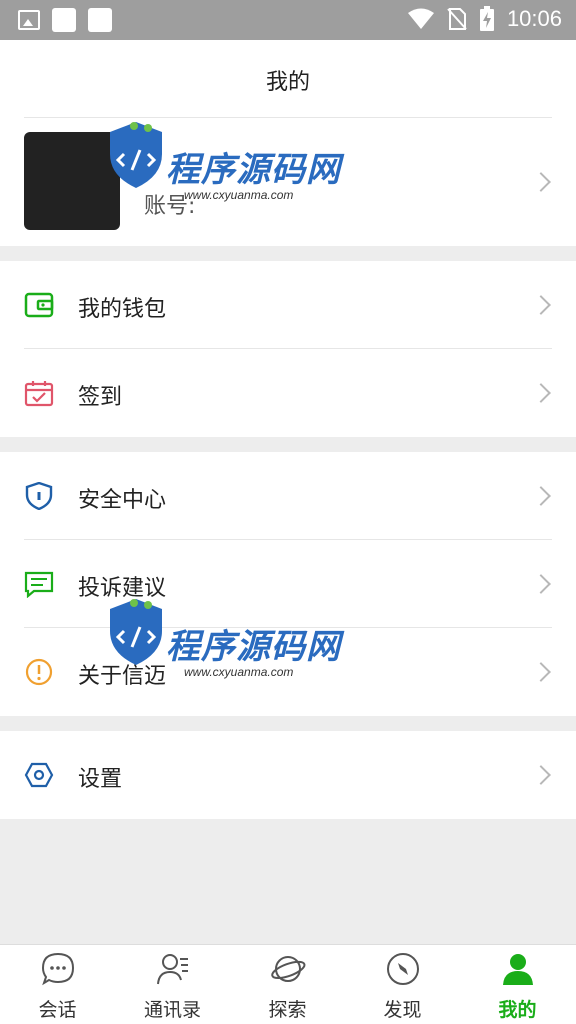  What do you see at coordinates (58, 969) in the screenshot?
I see `chat-bubble-icon` at bounding box center [58, 969].